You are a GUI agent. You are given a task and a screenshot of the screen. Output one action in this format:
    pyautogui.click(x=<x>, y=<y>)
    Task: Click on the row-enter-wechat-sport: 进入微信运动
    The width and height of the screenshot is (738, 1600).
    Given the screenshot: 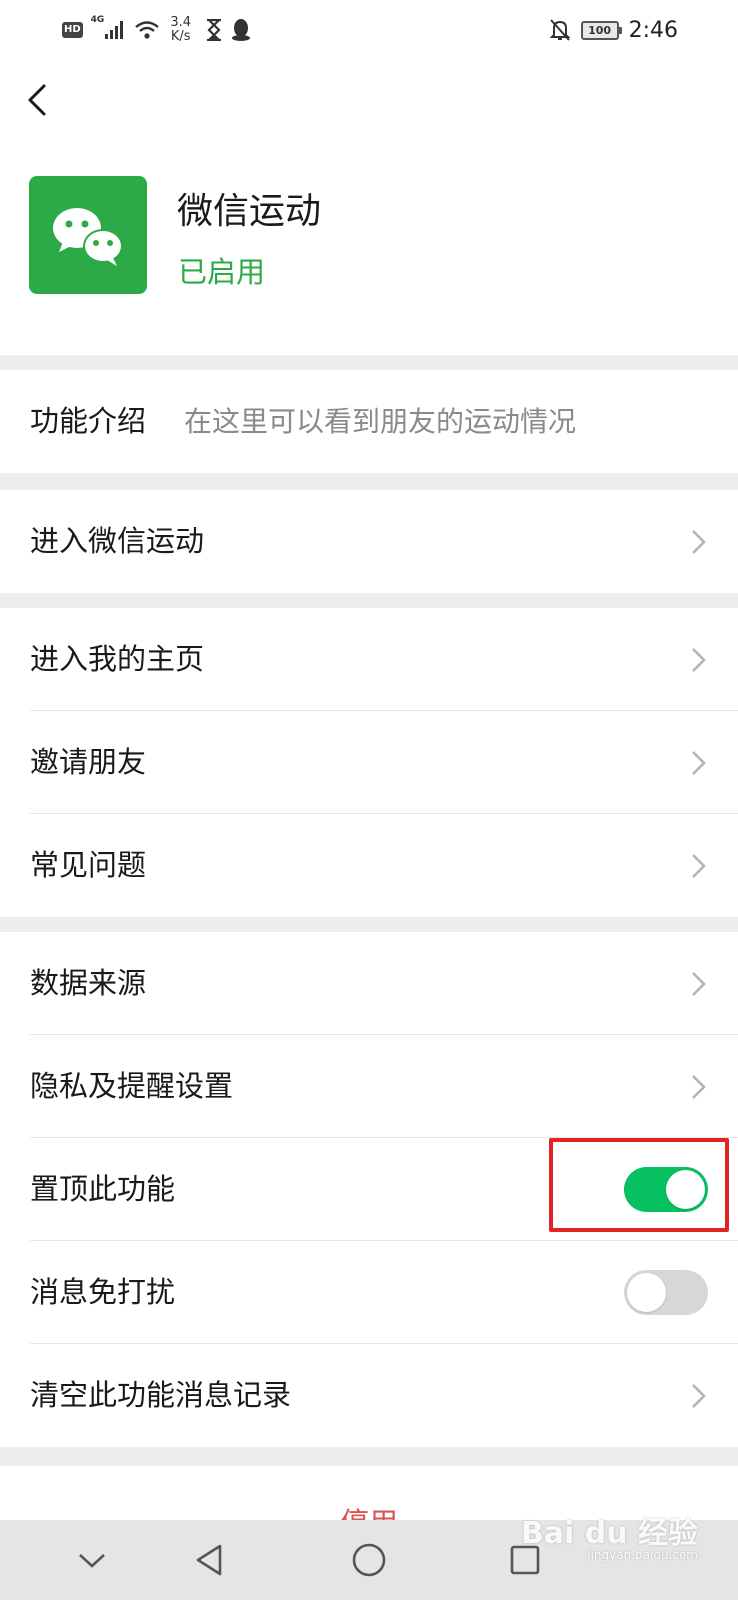 What is the action you would take?
    pyautogui.click(x=369, y=541)
    